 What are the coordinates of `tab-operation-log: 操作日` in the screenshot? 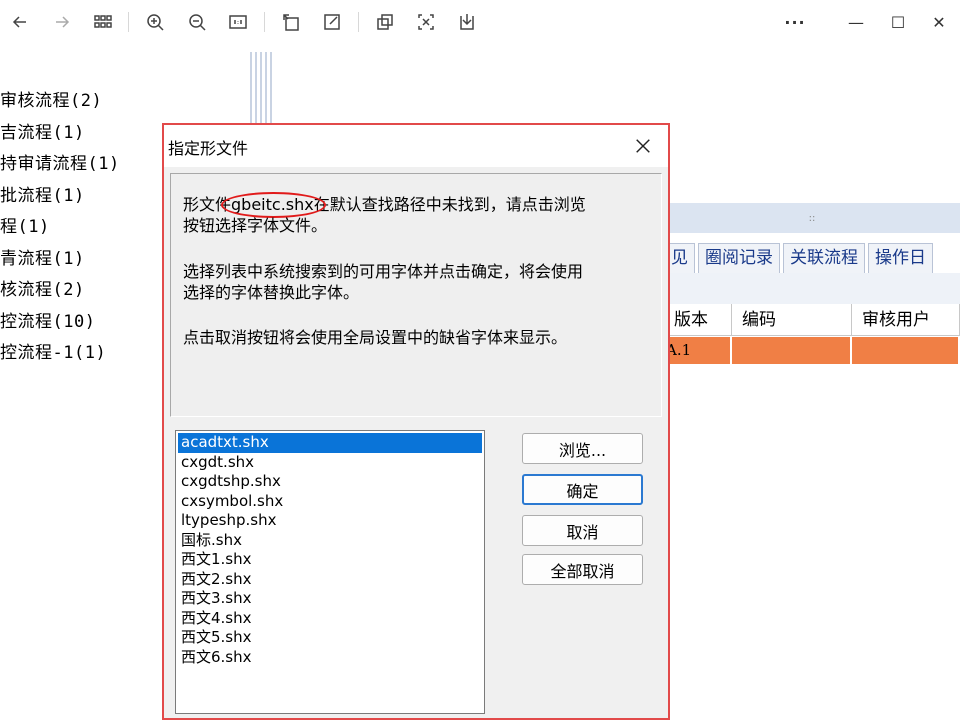 It's located at (900, 258).